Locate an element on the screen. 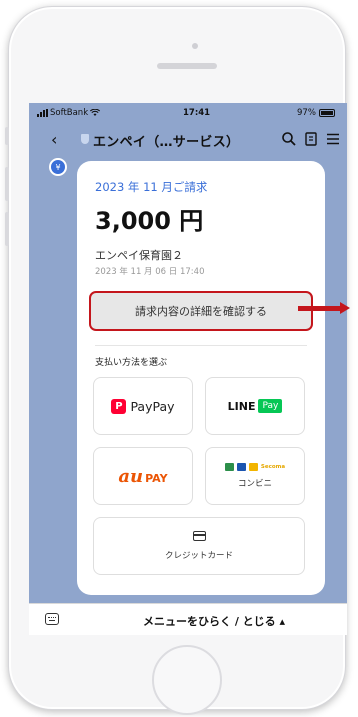  battery-percent: 97% is located at coordinates (306, 113).